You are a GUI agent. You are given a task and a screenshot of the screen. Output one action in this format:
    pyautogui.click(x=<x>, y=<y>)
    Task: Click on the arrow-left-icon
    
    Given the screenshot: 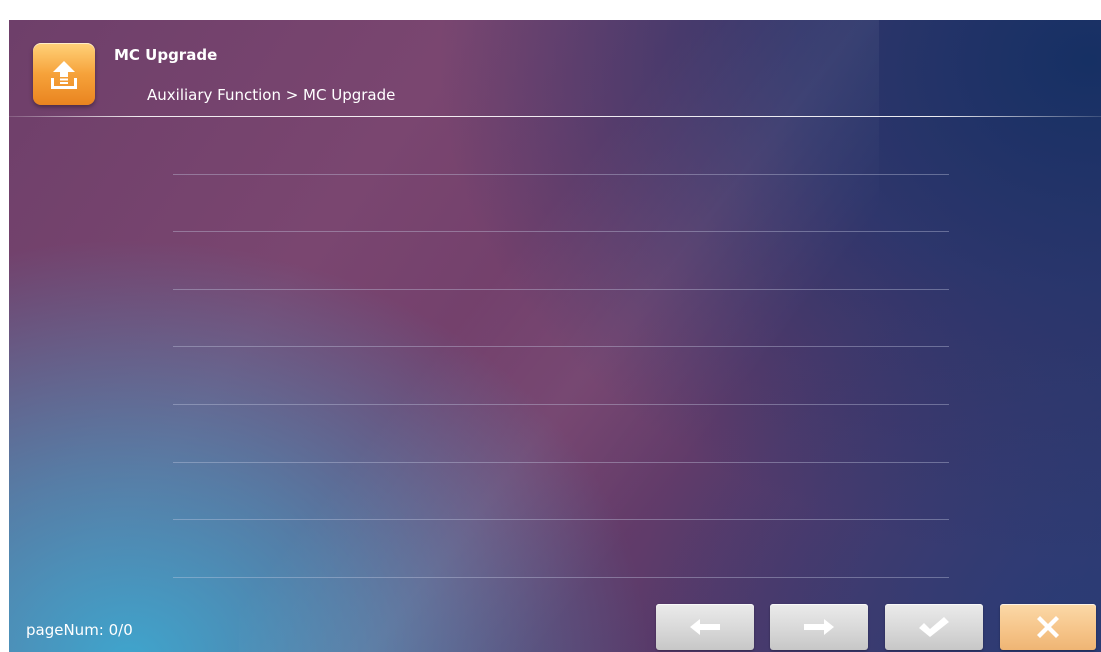 What is the action you would take?
    pyautogui.click(x=705, y=627)
    